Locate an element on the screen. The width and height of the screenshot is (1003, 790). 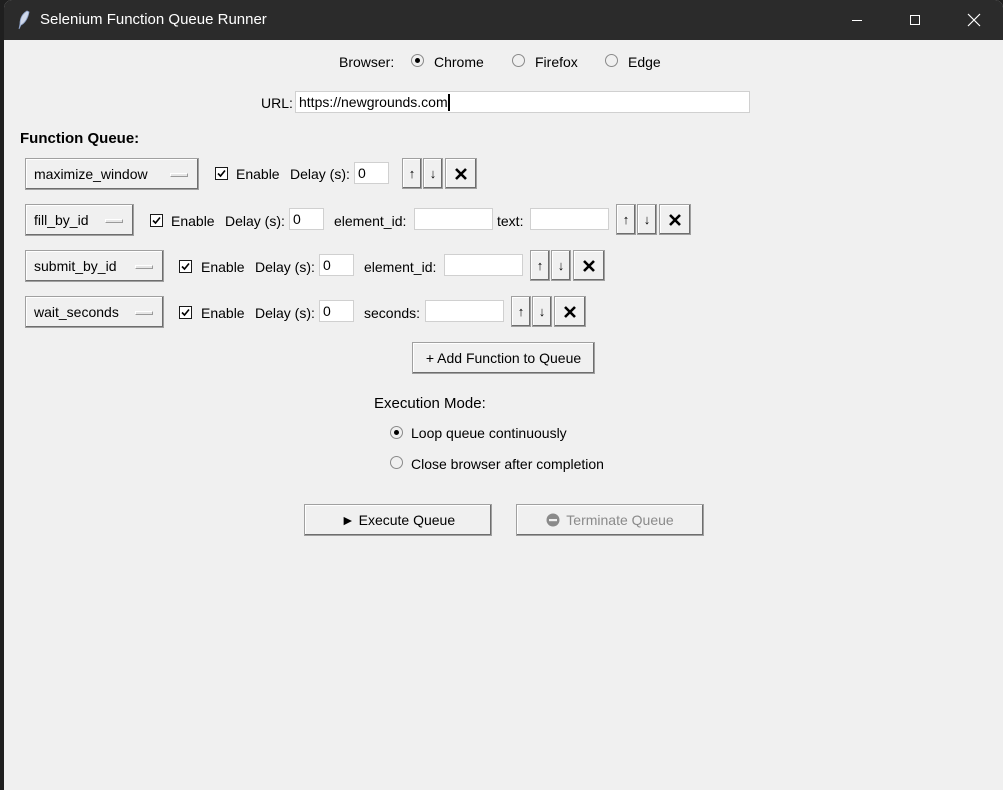
function-select: wait_seconds is located at coordinates (94, 312).